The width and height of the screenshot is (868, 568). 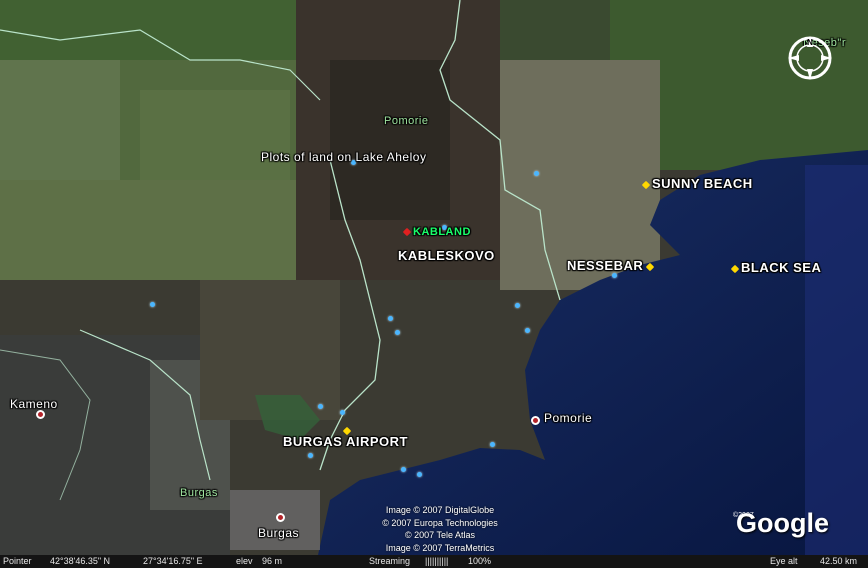 What do you see at coordinates (782, 523) in the screenshot?
I see `google-logo: Google` at bounding box center [782, 523].